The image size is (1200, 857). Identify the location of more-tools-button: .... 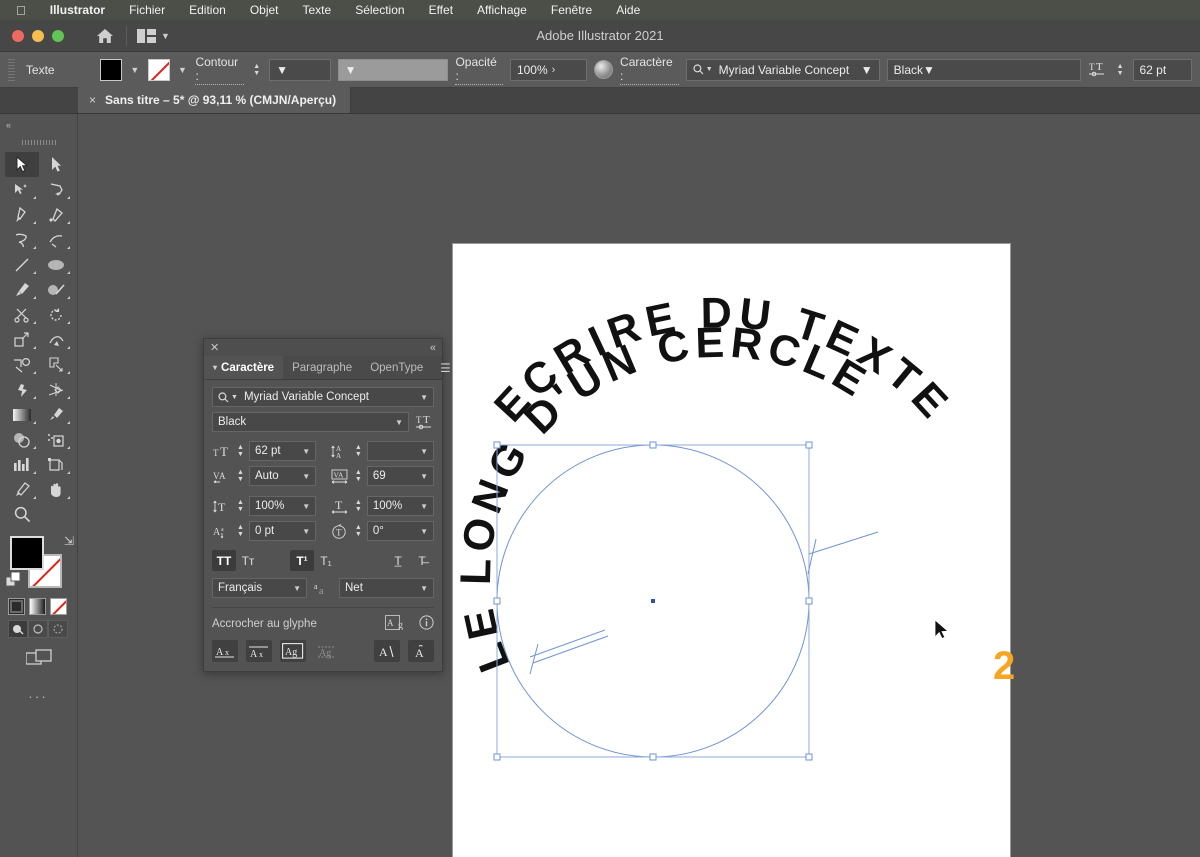
(38, 684).